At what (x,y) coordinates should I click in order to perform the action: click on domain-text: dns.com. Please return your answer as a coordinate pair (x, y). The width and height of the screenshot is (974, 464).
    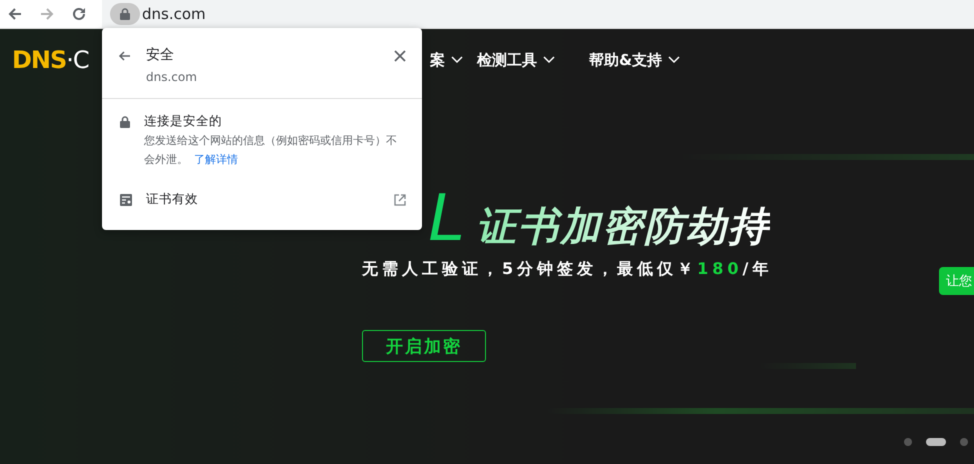
    Looking at the image, I should click on (172, 77).